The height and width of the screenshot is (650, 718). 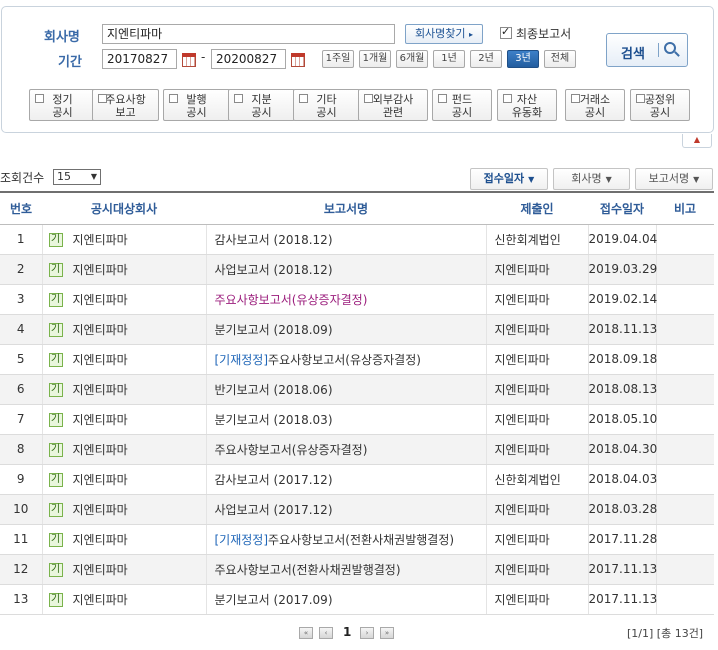 I want to click on chevron-down-icon: ▼, so click(x=93, y=176).